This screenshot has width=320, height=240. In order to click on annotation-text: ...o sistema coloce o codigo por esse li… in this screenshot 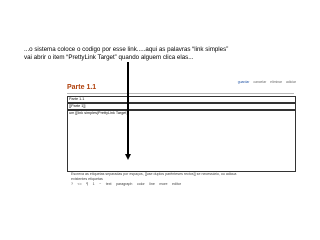, I will do `click(169, 54)`.